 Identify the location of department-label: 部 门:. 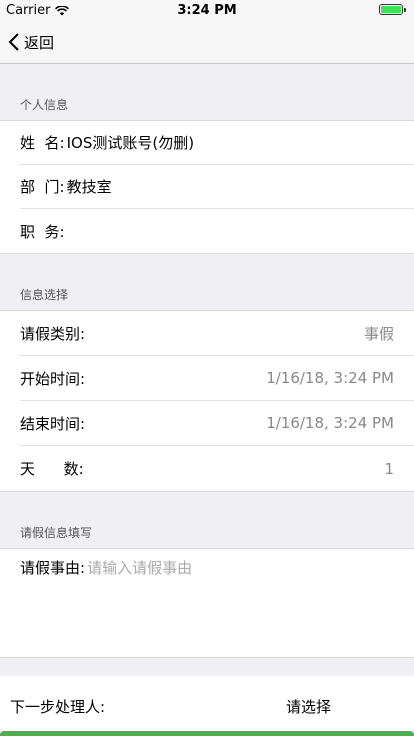
(42, 187).